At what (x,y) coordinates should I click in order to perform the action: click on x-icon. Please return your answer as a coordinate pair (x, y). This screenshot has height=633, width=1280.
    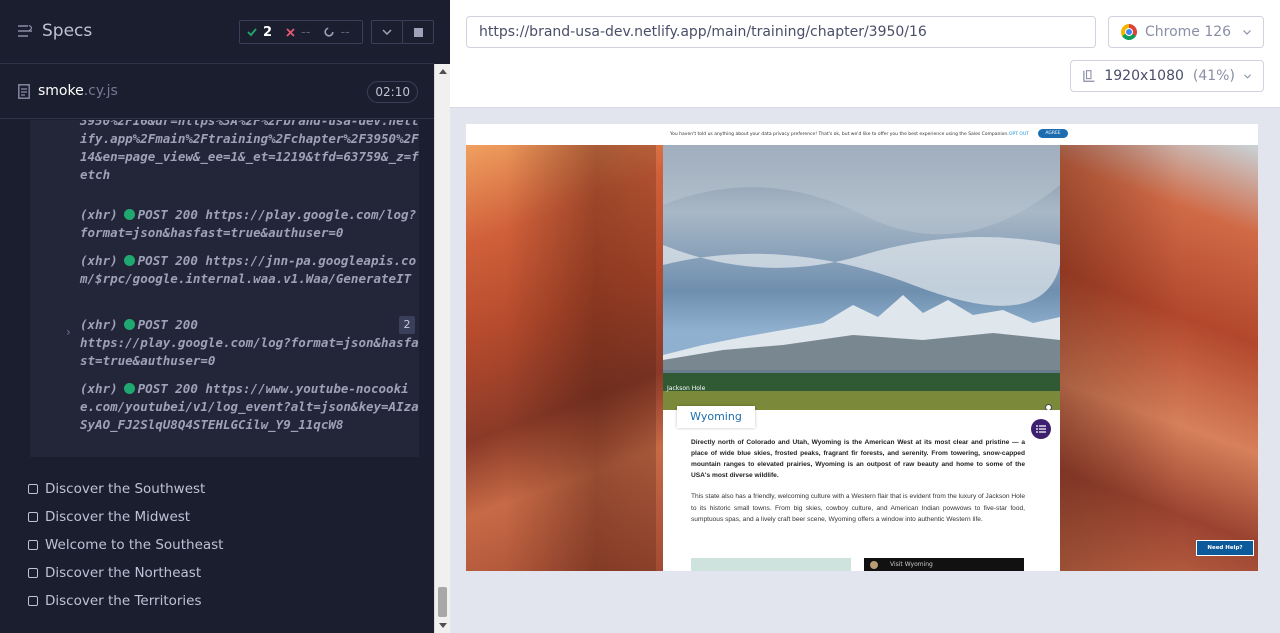
    Looking at the image, I should click on (290, 32).